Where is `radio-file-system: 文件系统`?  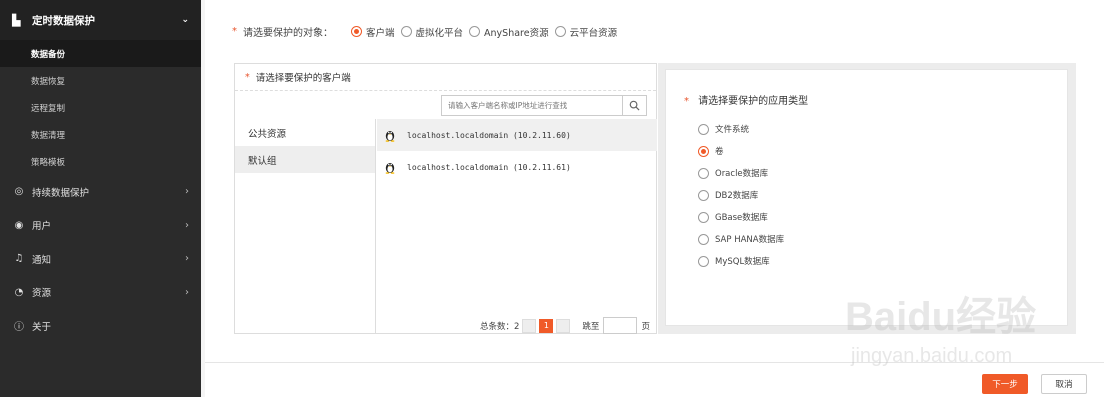 radio-file-system: 文件系统 is located at coordinates (741, 129).